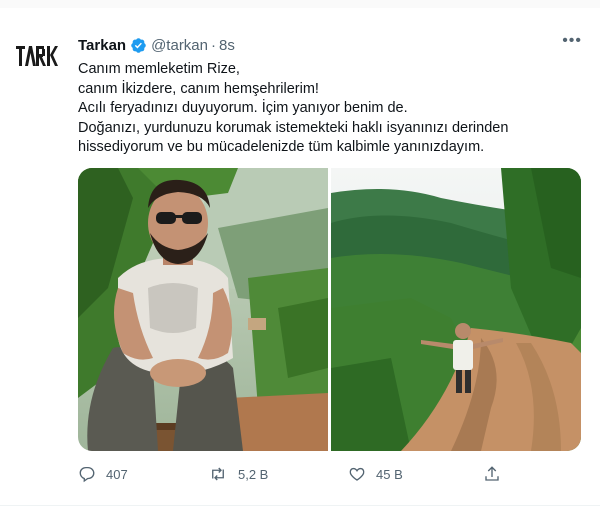  I want to click on share-icon, so click(492, 473).